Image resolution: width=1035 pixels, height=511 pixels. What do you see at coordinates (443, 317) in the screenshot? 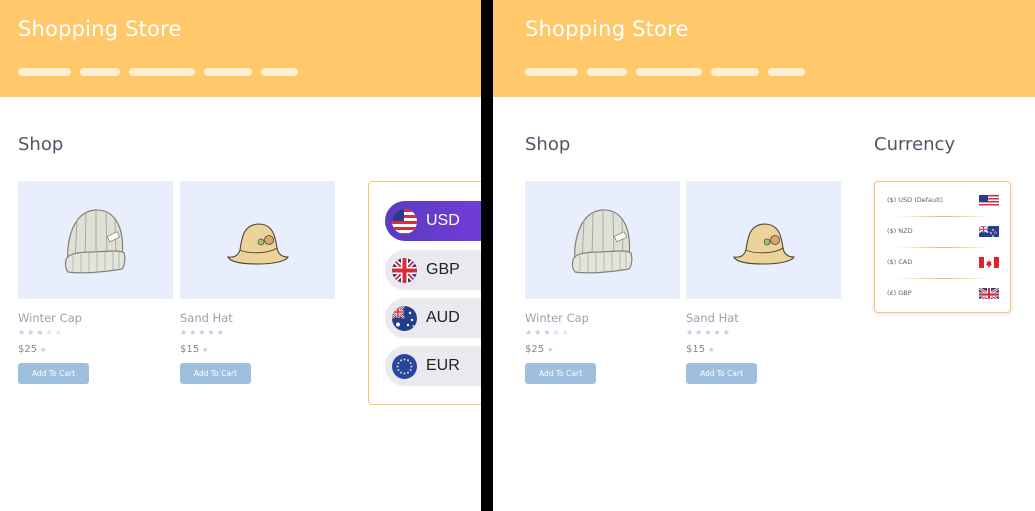
I see `currency-code: AUD` at bounding box center [443, 317].